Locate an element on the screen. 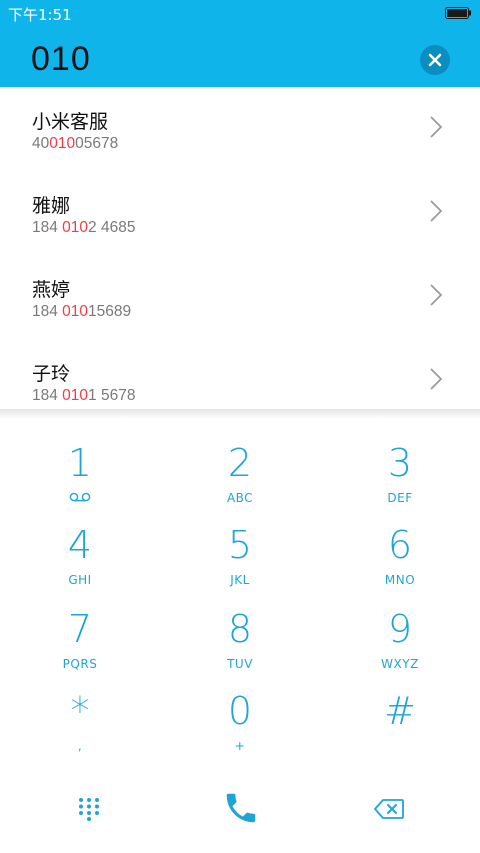  key-digit: 0 is located at coordinates (240, 711).